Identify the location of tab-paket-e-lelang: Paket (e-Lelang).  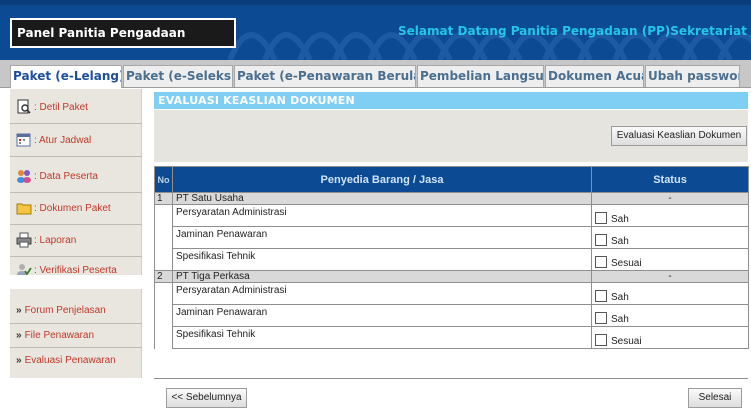
(66, 76).